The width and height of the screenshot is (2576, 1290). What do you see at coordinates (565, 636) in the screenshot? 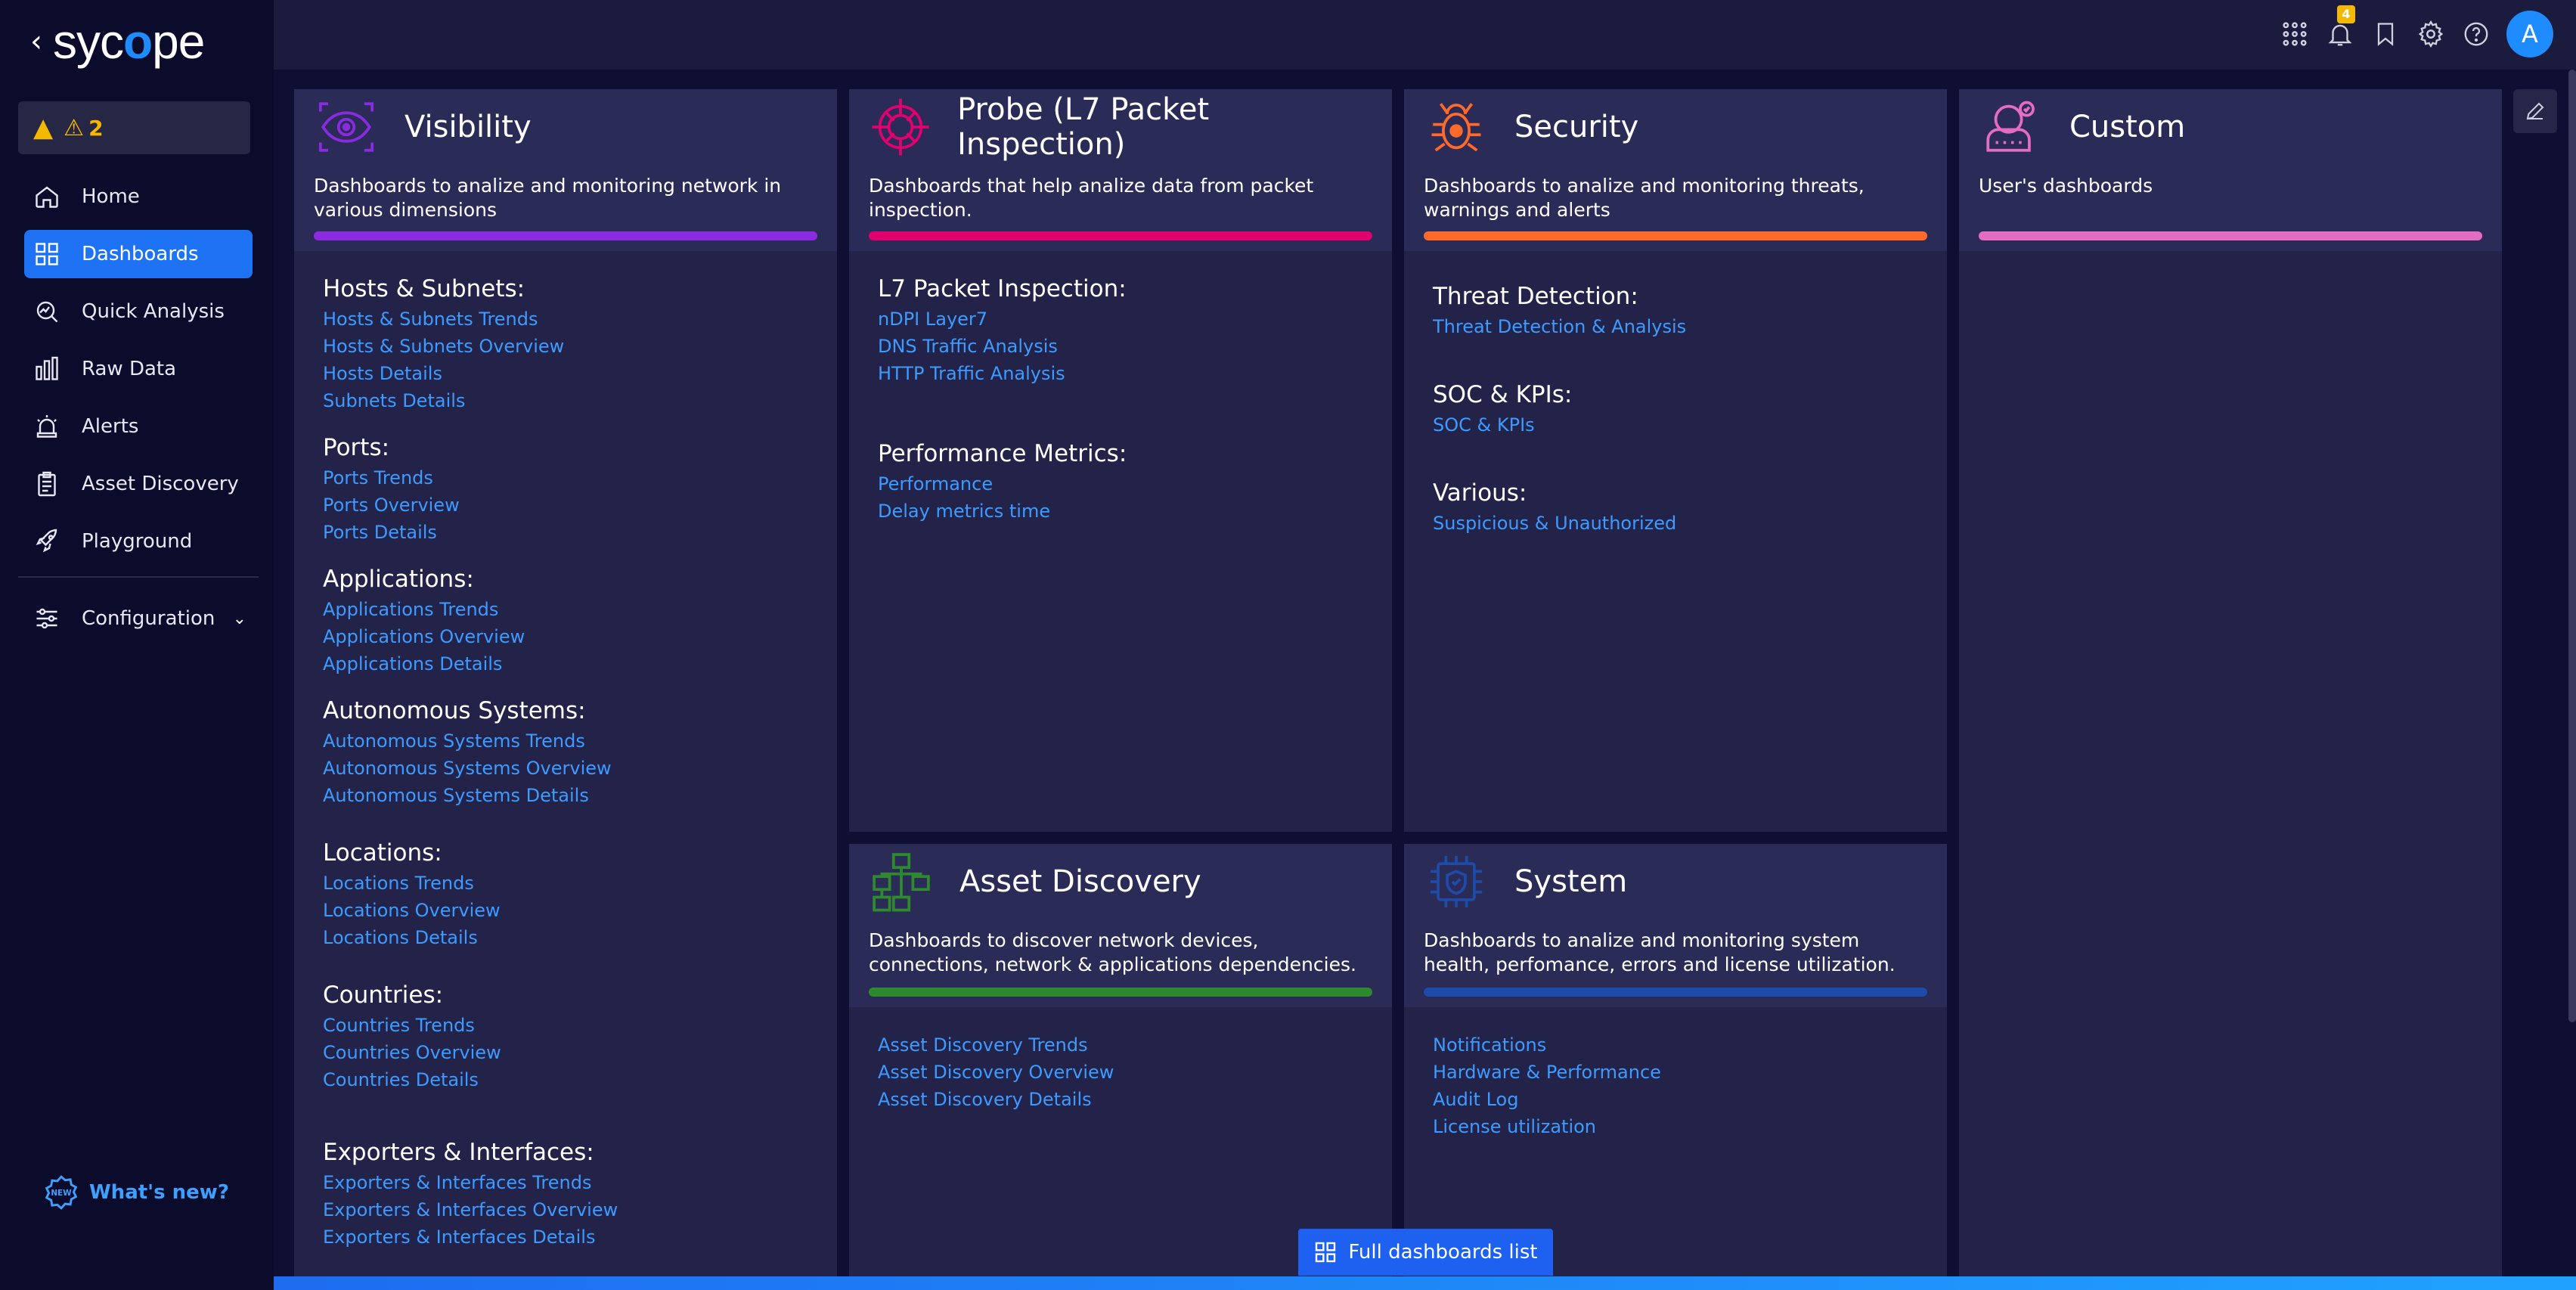
I see `dashboard-link: Applications Overview` at bounding box center [565, 636].